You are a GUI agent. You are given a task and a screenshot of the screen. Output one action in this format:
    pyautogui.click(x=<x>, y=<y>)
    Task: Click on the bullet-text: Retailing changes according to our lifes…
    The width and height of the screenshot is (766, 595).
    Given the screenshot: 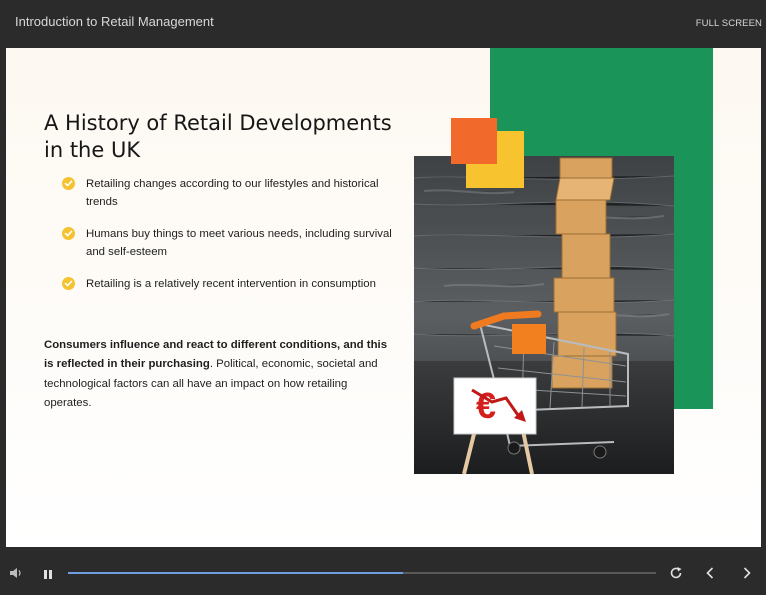 What is the action you would take?
    pyautogui.click(x=232, y=193)
    